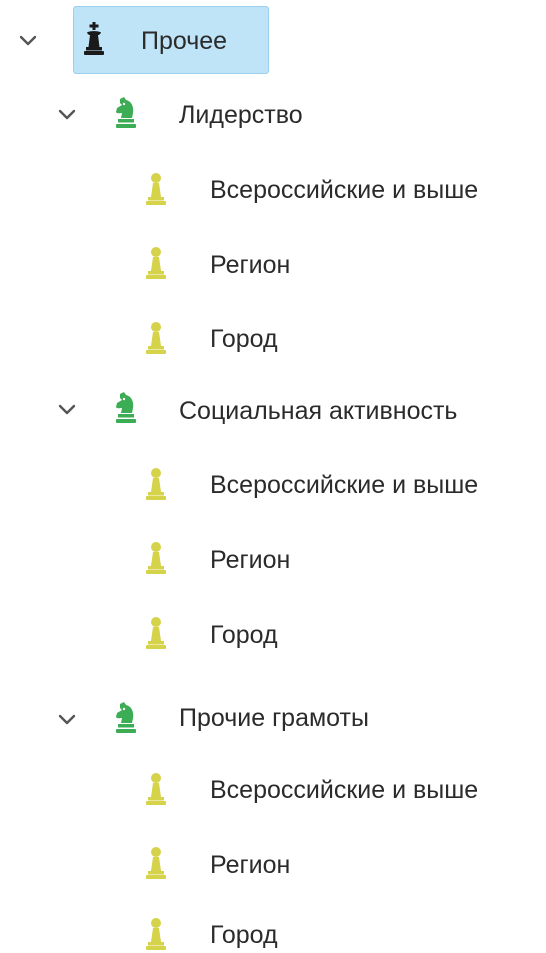 The image size is (546, 953). Describe the element at coordinates (274, 718) in the screenshot. I see `tree-node-label: Прочие грамоты` at that location.